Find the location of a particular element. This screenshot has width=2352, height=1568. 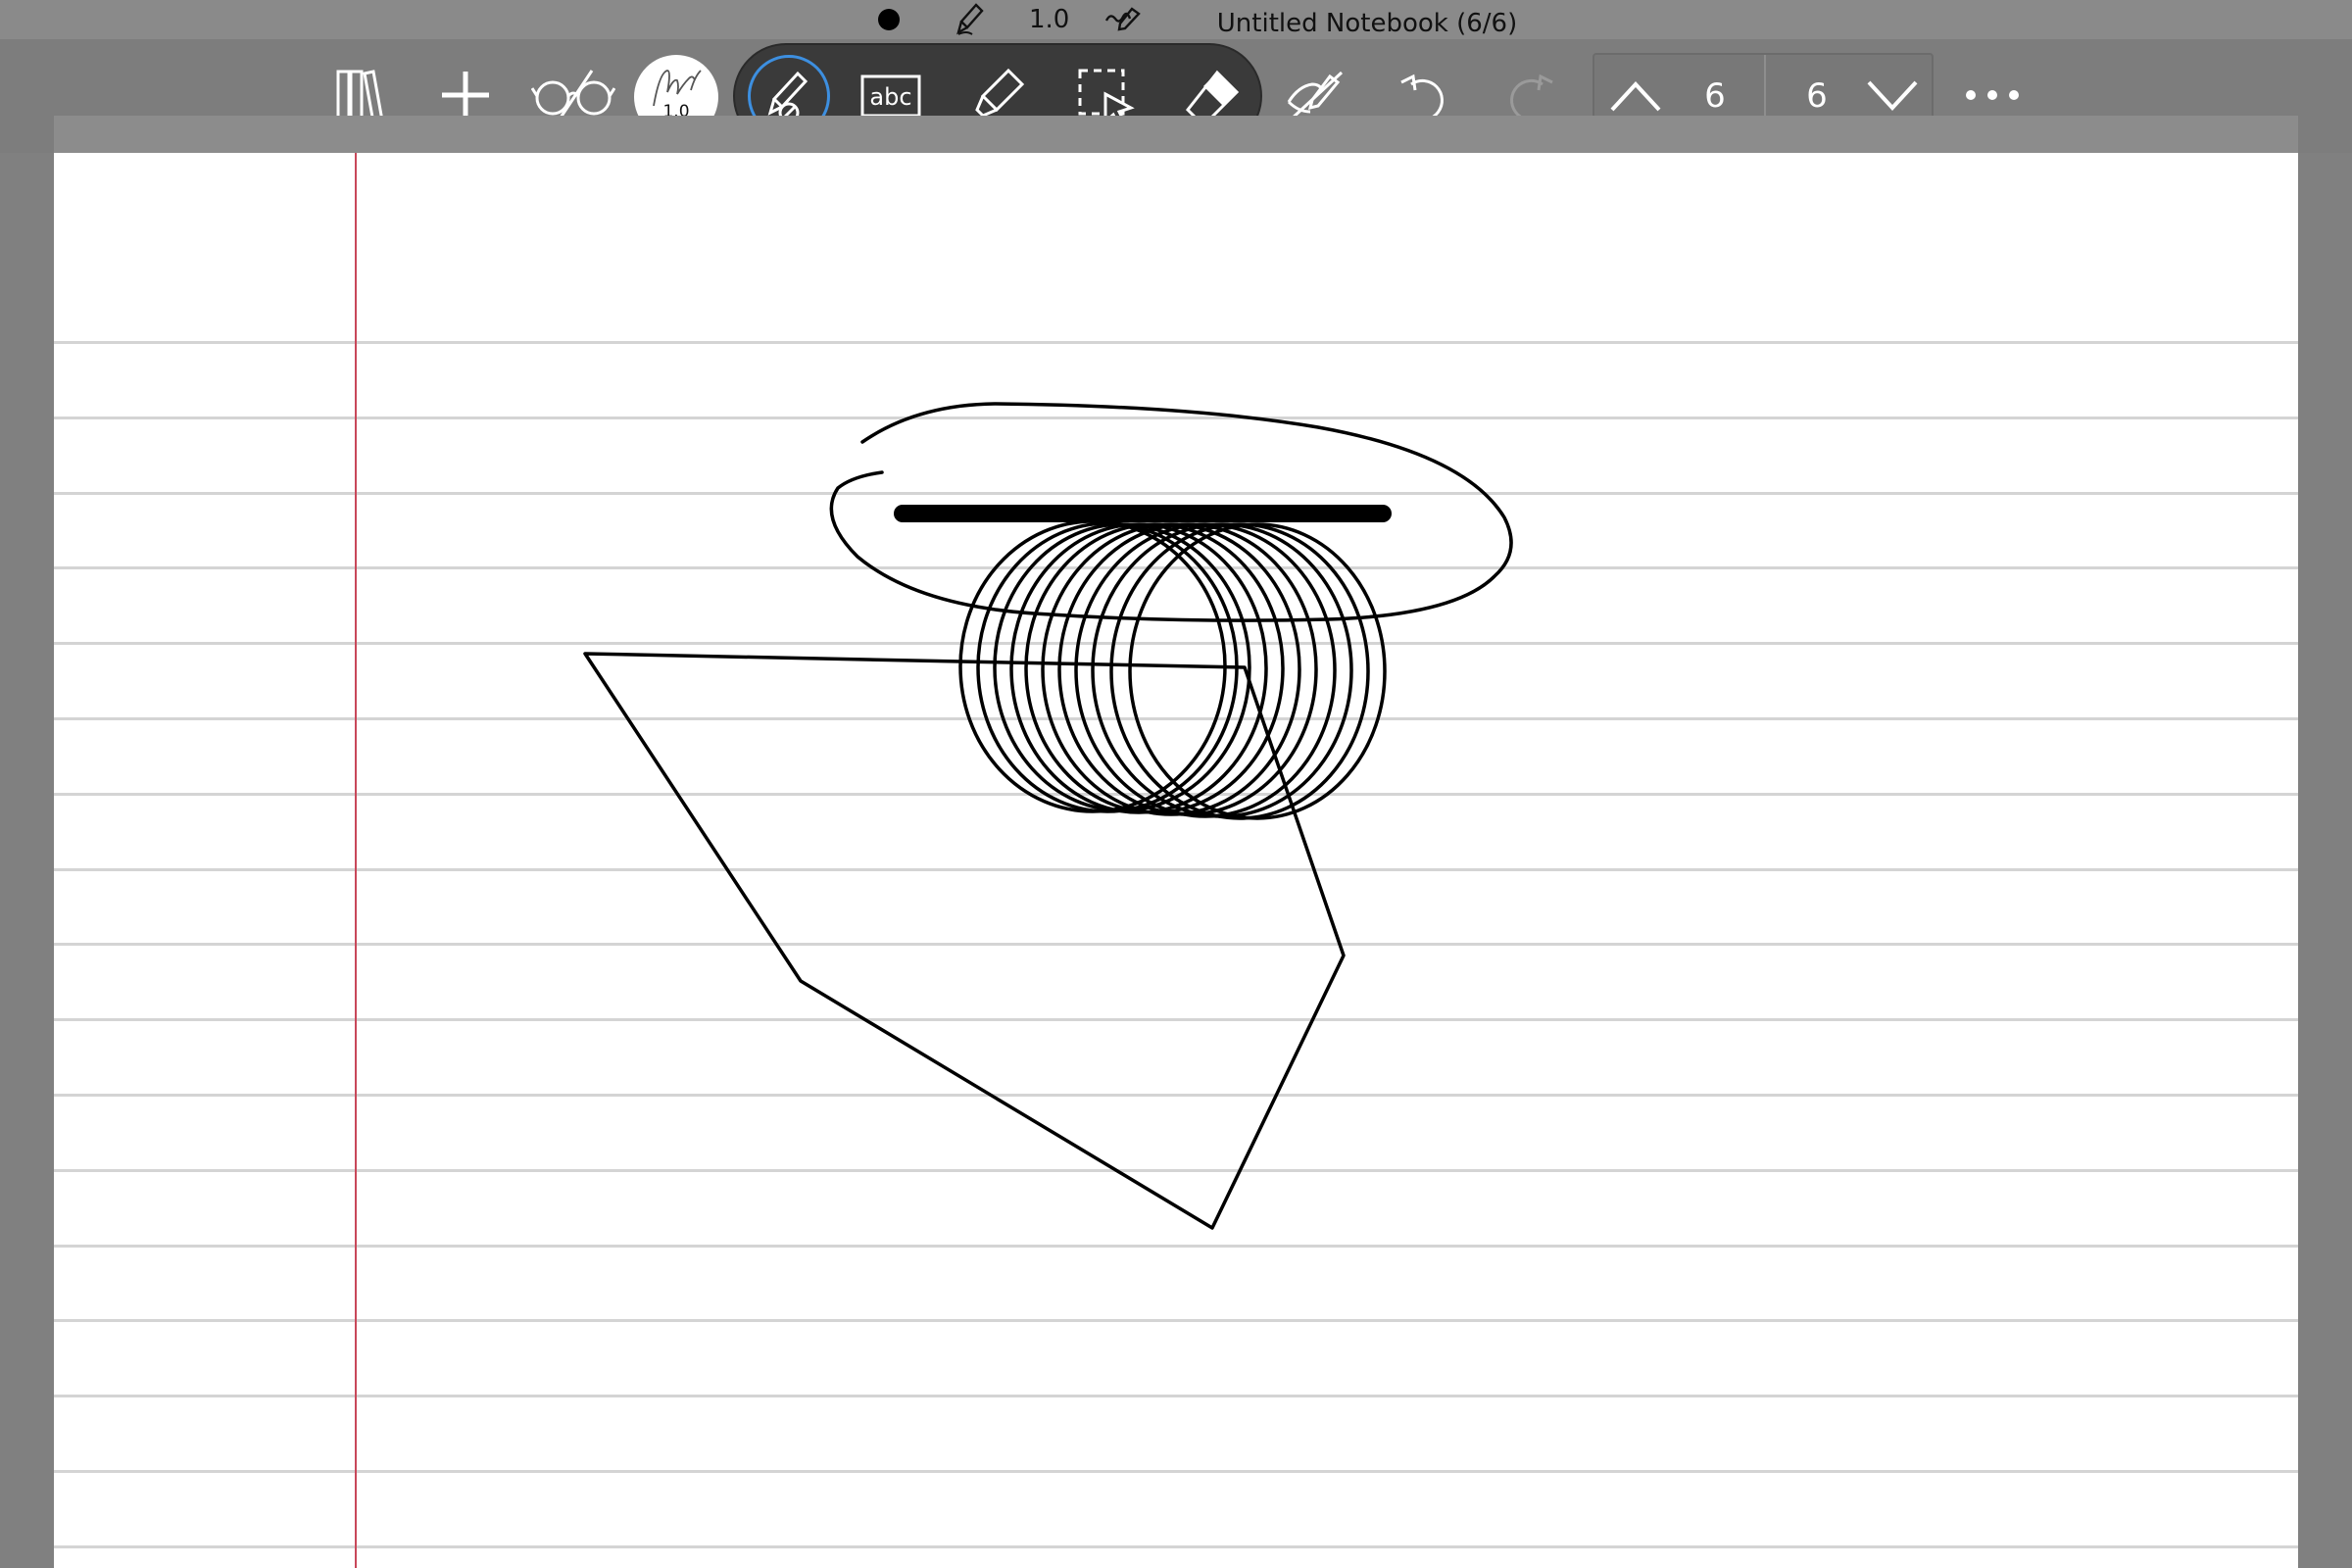

pen-color-indicator is located at coordinates (889, 19).